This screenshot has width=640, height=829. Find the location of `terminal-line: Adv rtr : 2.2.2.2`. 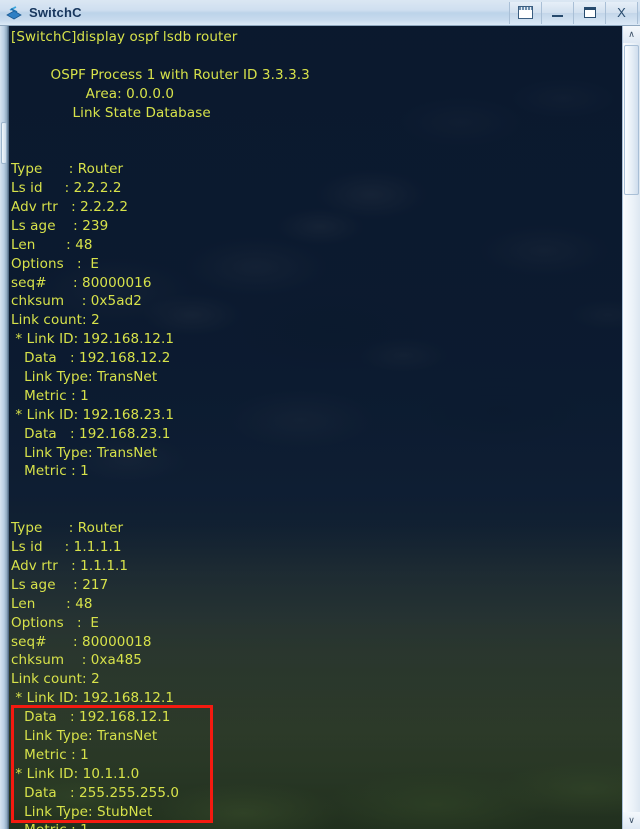

terminal-line: Adv rtr : 2.2.2.2 is located at coordinates (70, 207).